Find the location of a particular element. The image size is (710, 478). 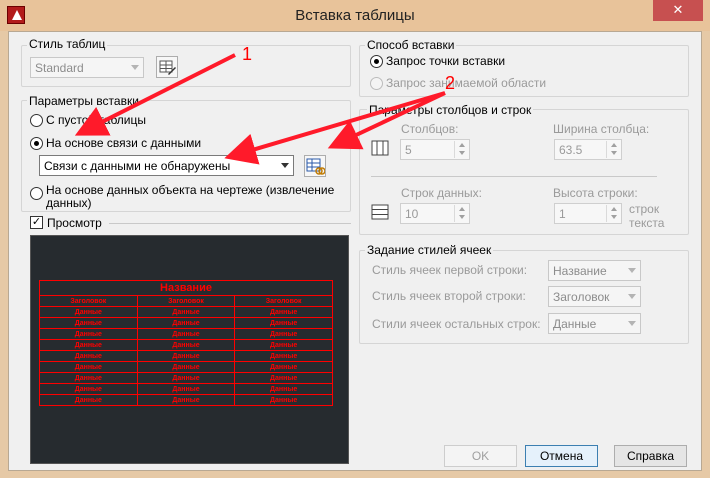

checkmark-icon: ✓ is located at coordinates (36, 222).